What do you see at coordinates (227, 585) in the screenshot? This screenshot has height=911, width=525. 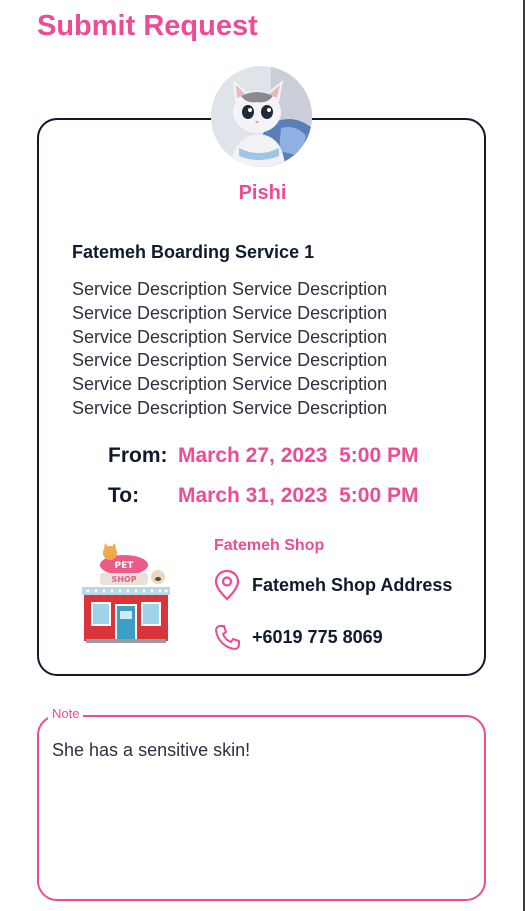 I see `location-pin-icon` at bounding box center [227, 585].